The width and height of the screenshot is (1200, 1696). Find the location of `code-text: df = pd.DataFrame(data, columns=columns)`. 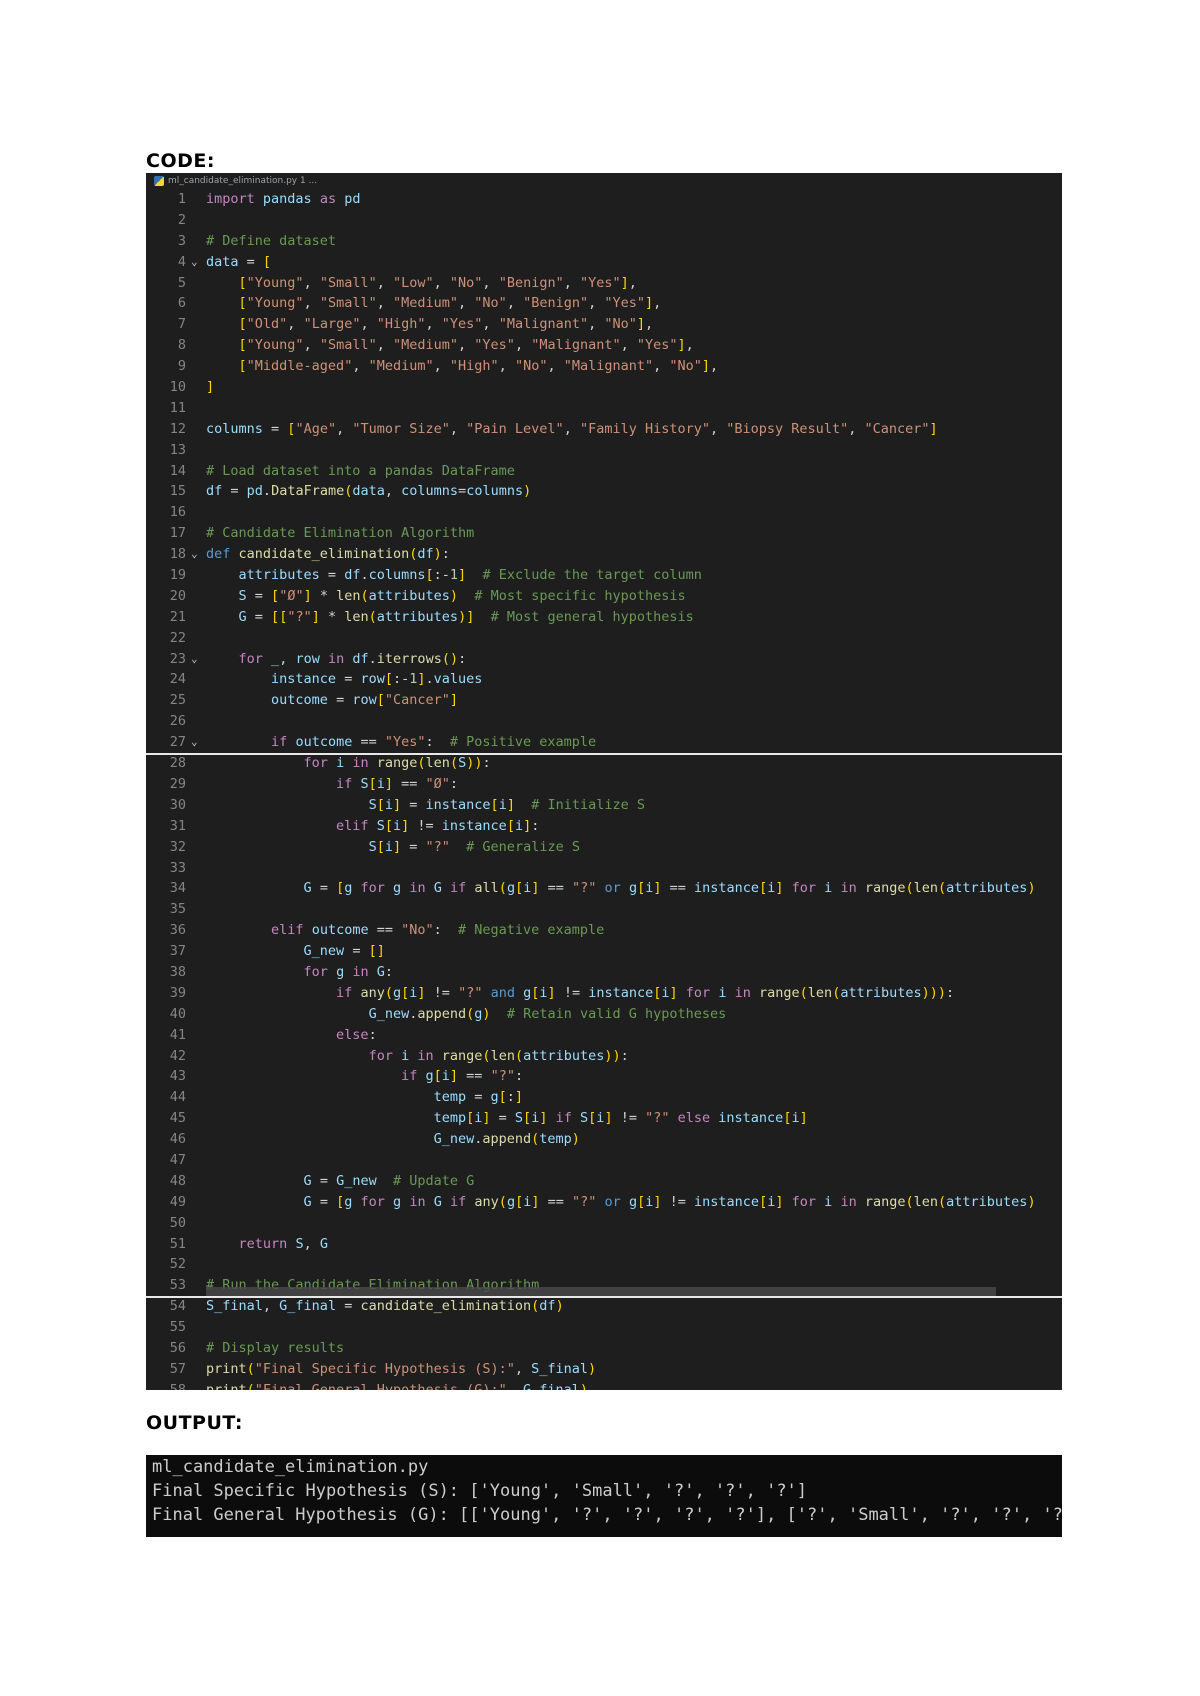

code-text: df = pd.DataFrame(data, columns=columns) is located at coordinates (369, 491).